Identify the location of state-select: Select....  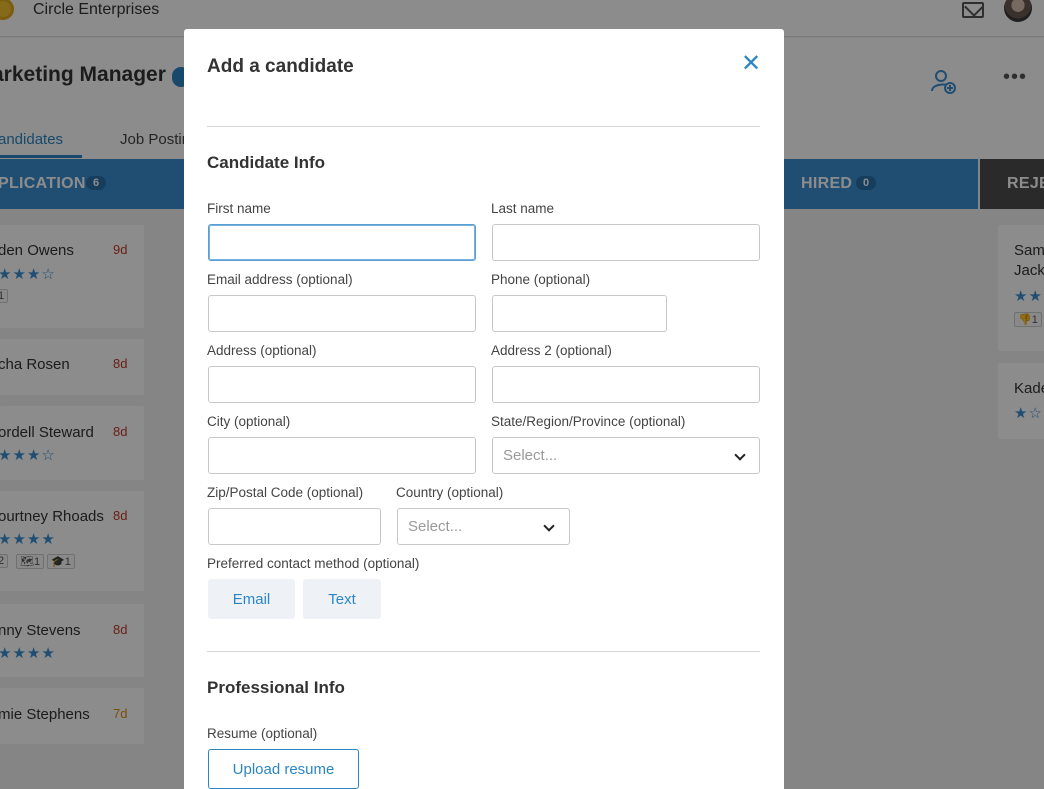
(626, 455).